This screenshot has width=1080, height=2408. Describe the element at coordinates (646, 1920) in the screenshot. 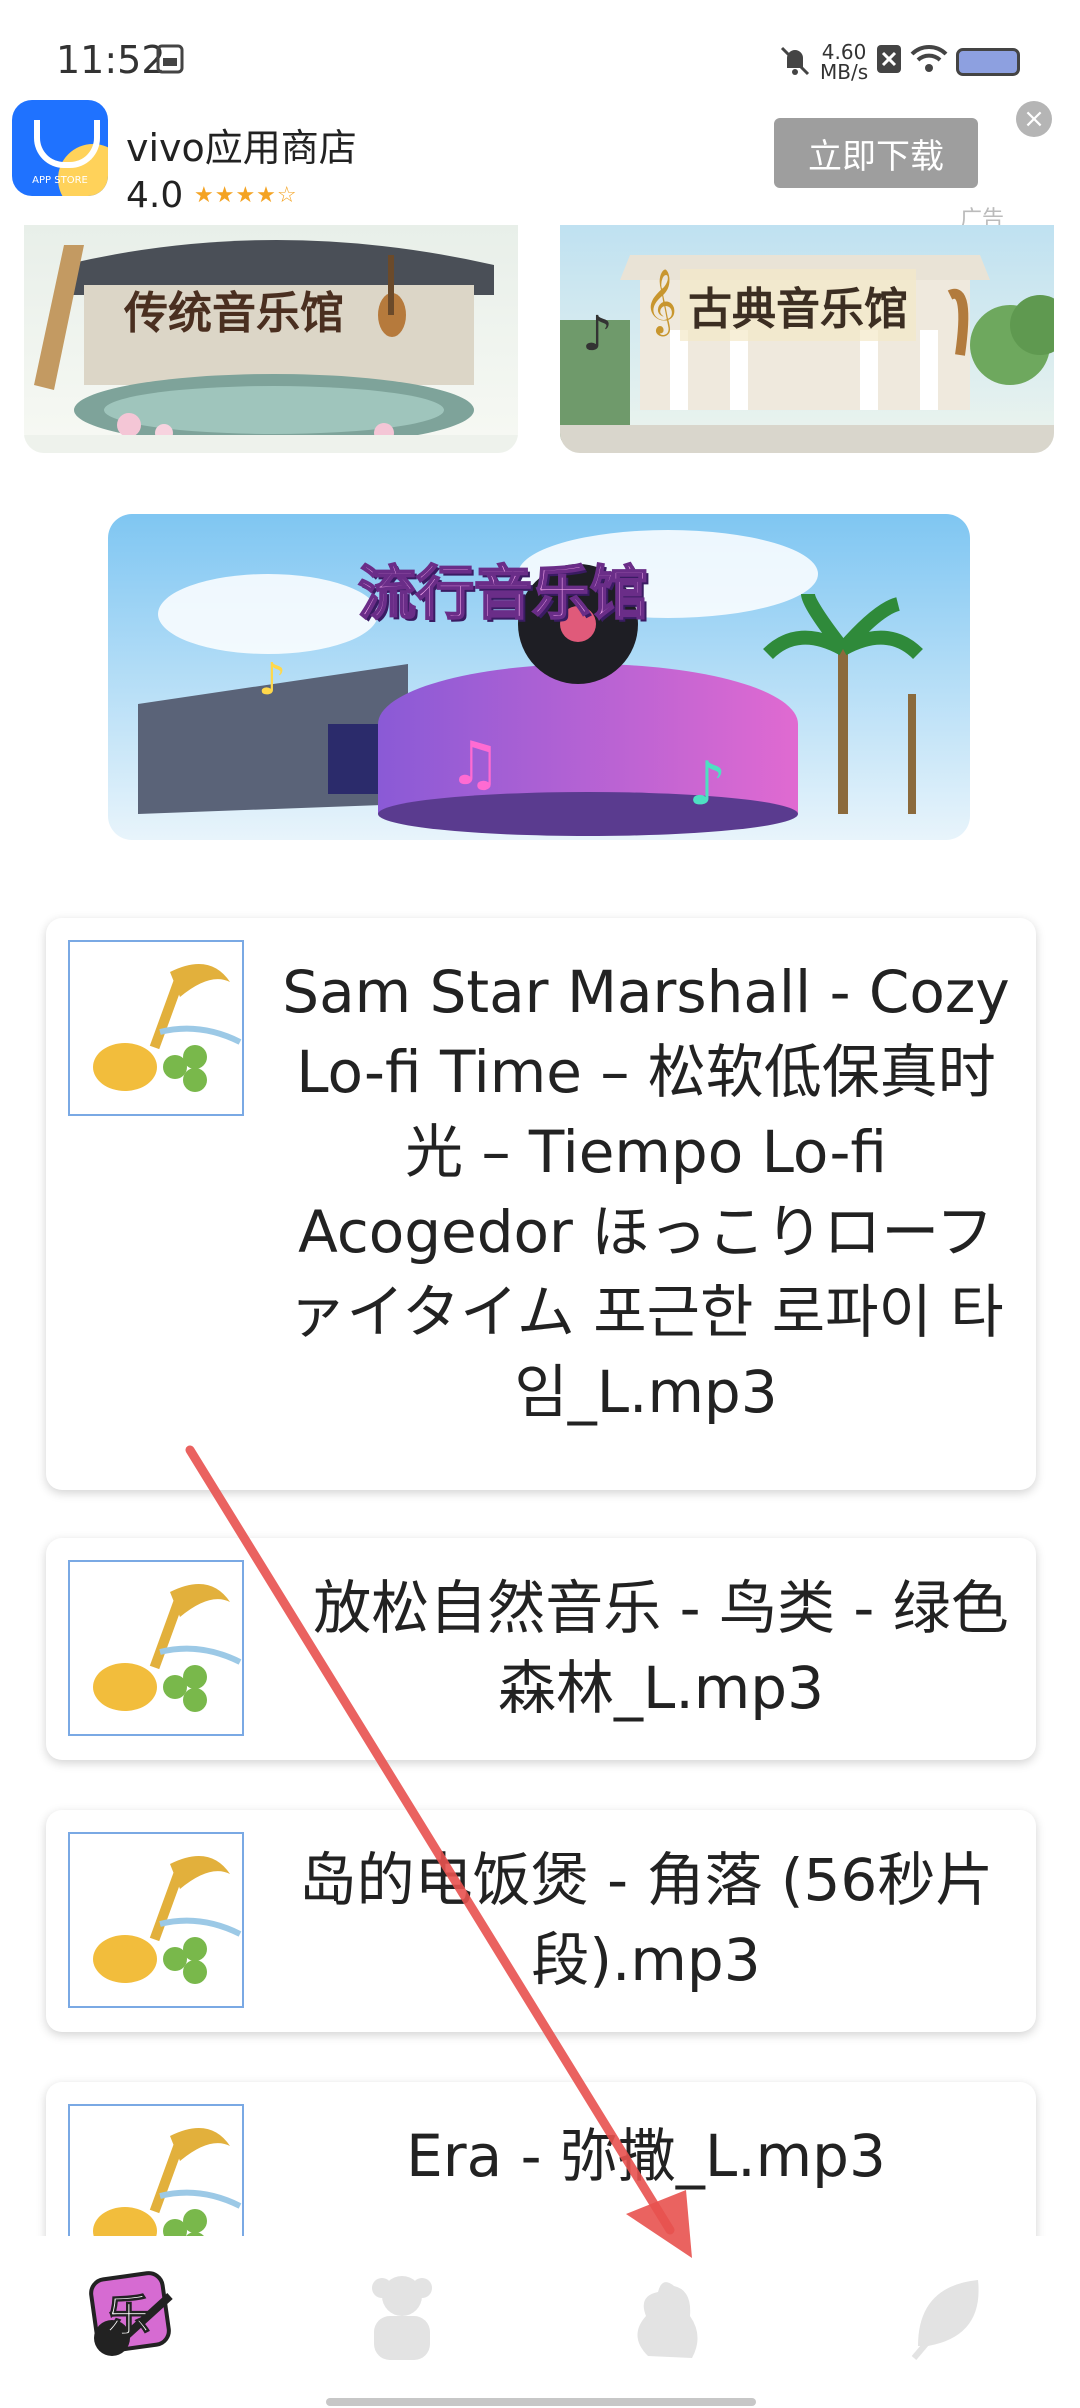

I see `song-title: 岛的电饭煲 - 角落 (56秒片段).mp3` at that location.